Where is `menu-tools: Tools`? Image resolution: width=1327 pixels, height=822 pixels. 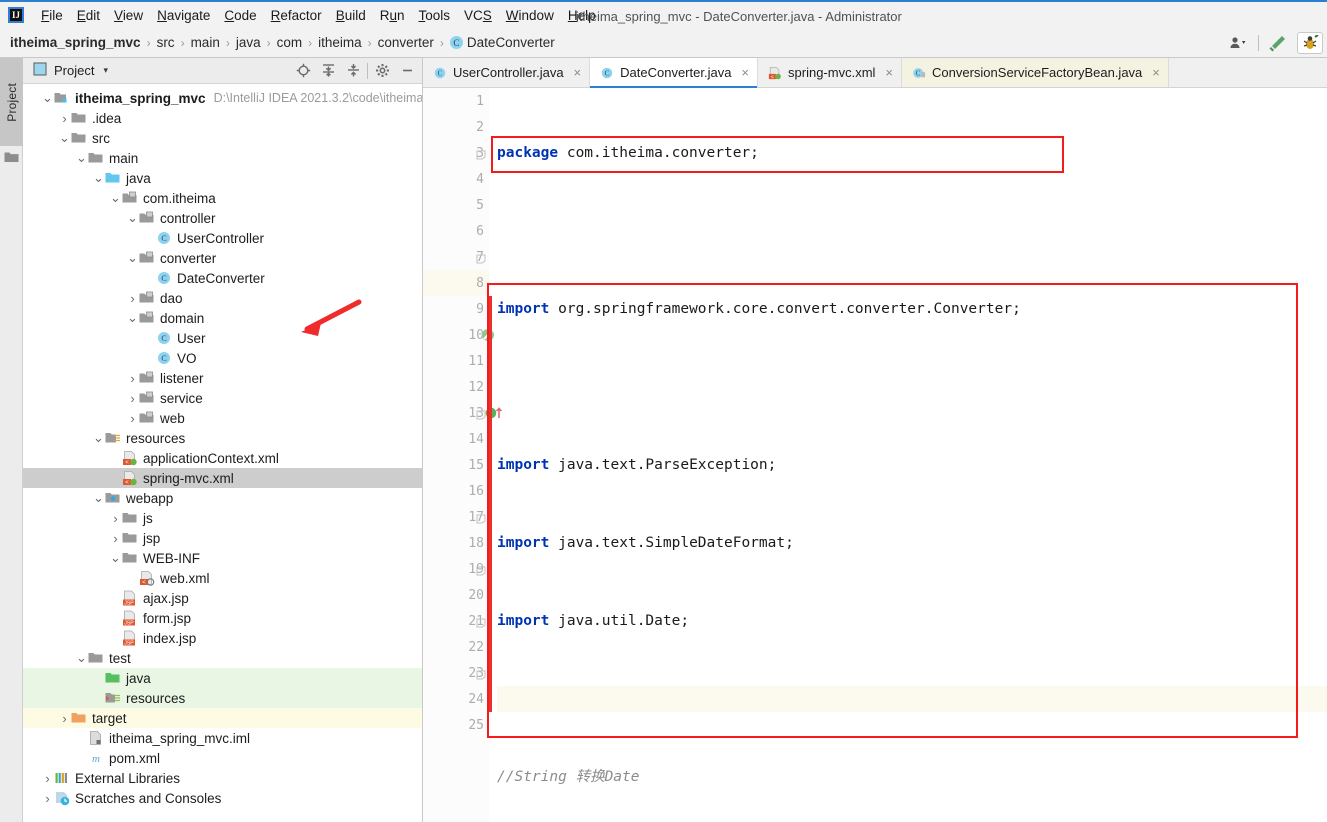
menu-tools: Tools is located at coordinates (435, 15).